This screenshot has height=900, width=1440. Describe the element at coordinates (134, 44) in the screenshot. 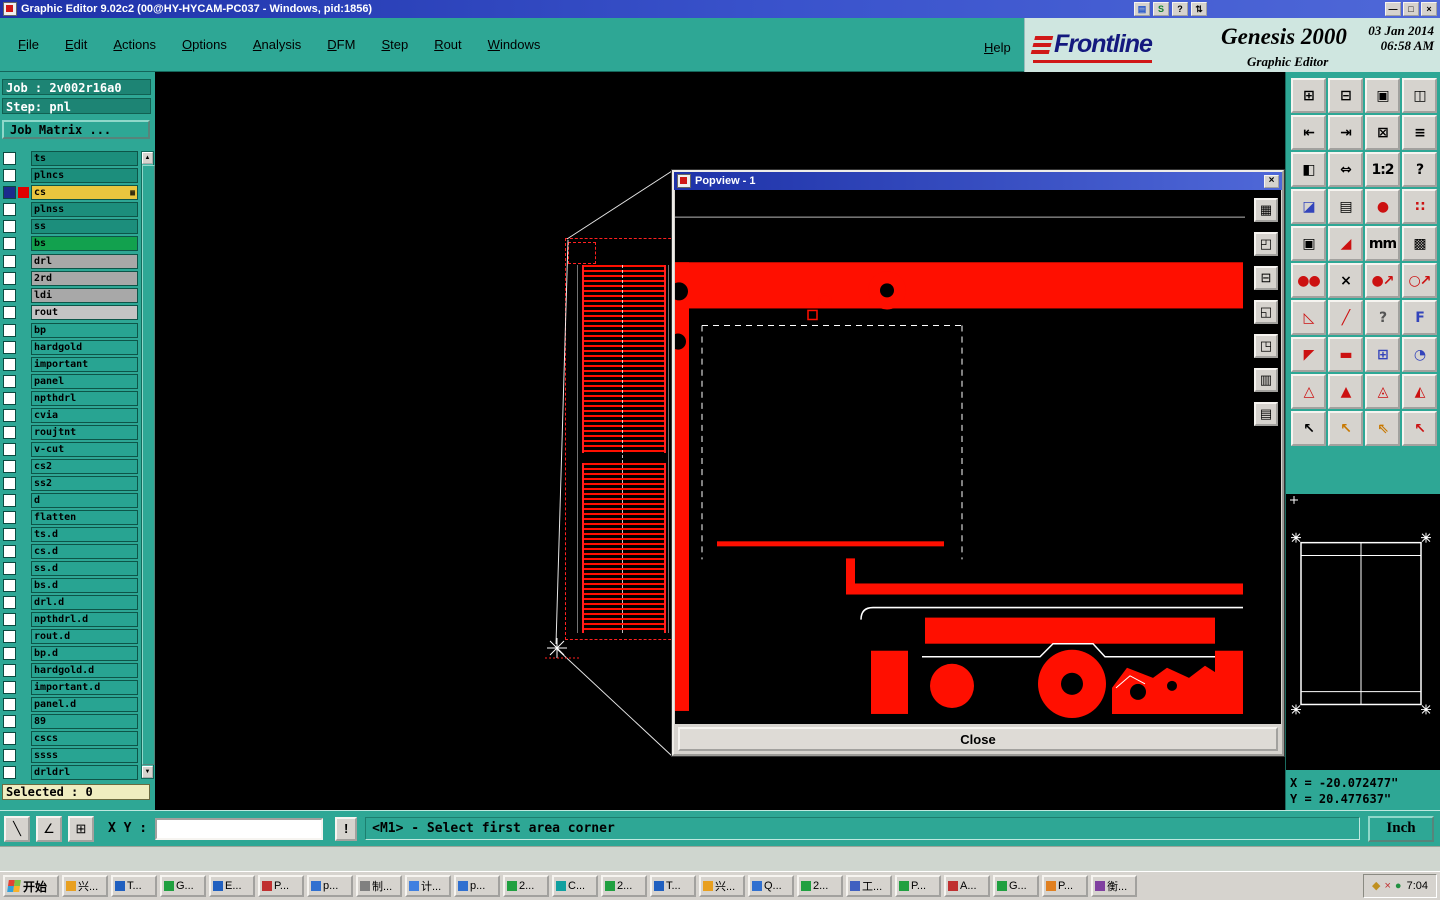

I see `menu-item: Actions` at that location.